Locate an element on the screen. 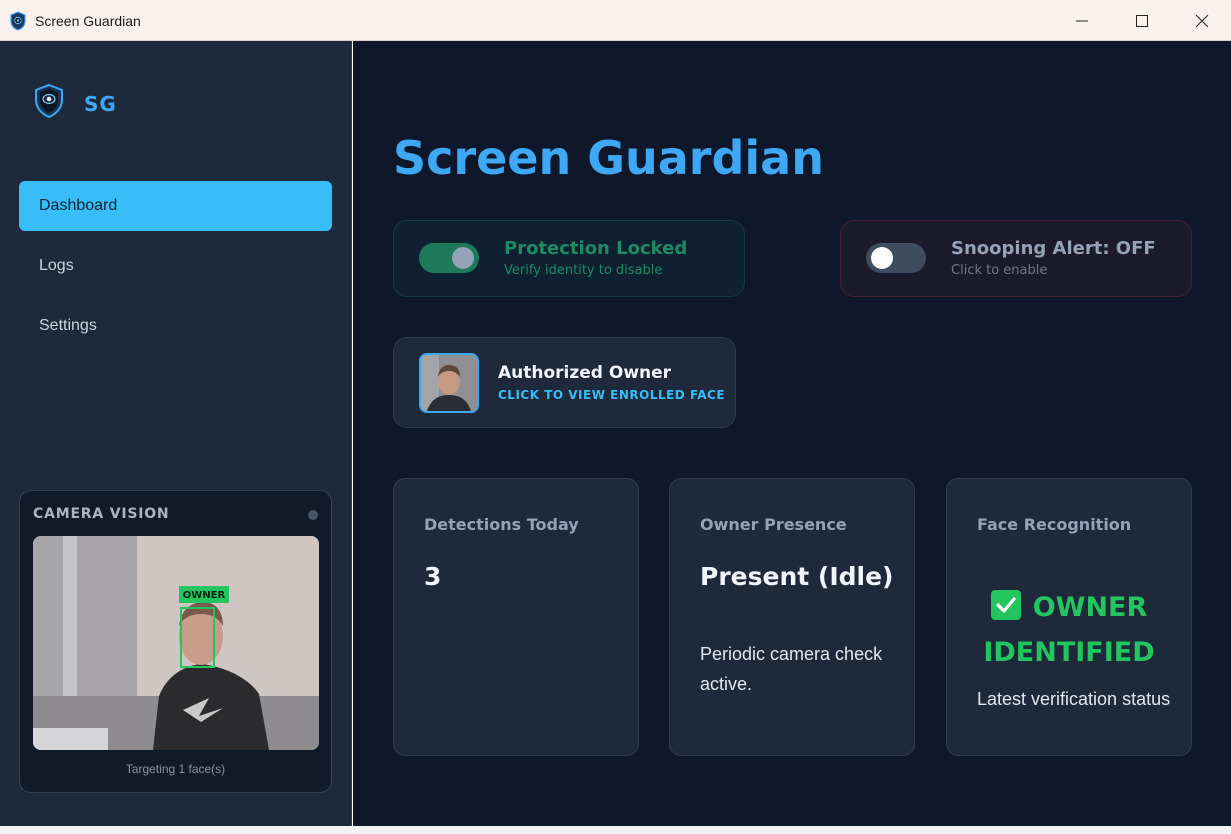  protection-title: Protection Locked is located at coordinates (596, 248).